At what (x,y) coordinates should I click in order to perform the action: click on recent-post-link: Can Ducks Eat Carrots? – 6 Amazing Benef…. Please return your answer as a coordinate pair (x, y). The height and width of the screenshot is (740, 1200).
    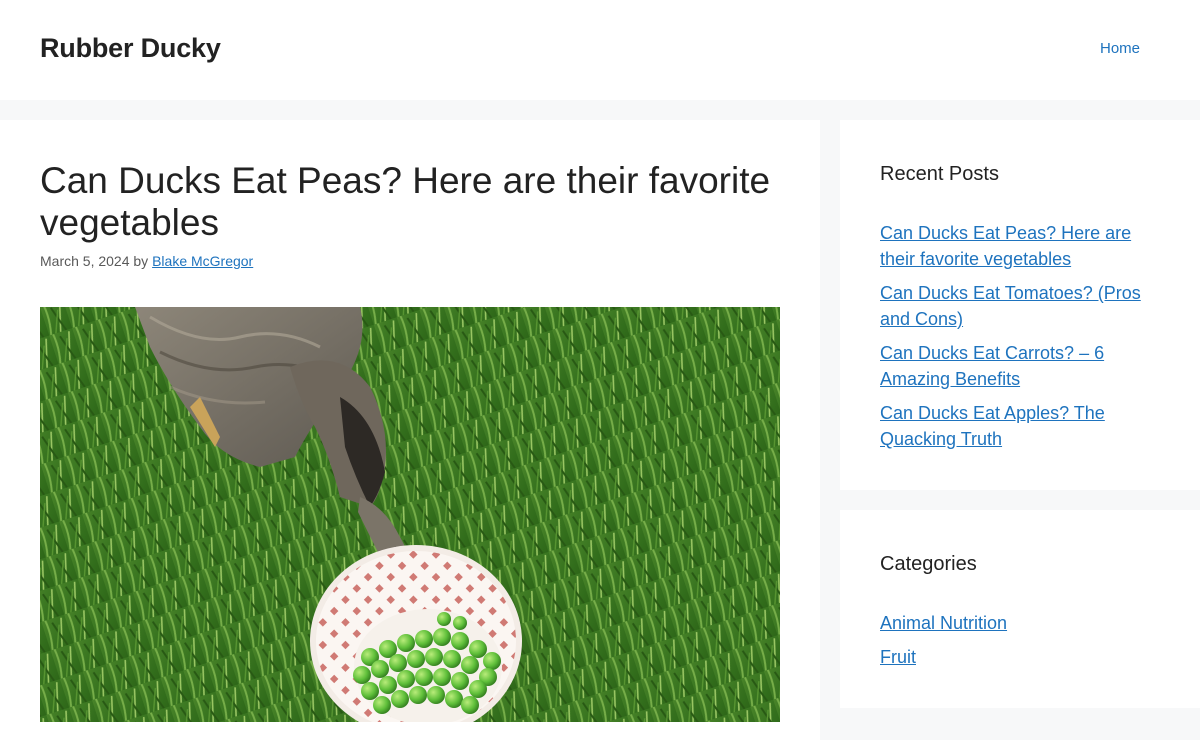
    Looking at the image, I should click on (992, 366).